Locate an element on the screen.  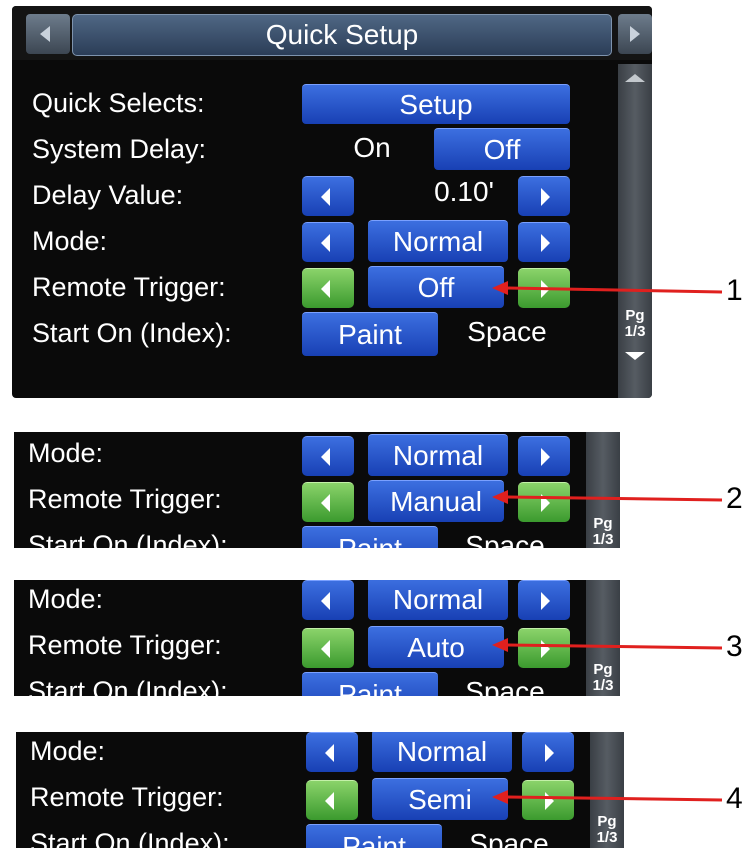
callout-number-4: 4 is located at coordinates (734, 798).